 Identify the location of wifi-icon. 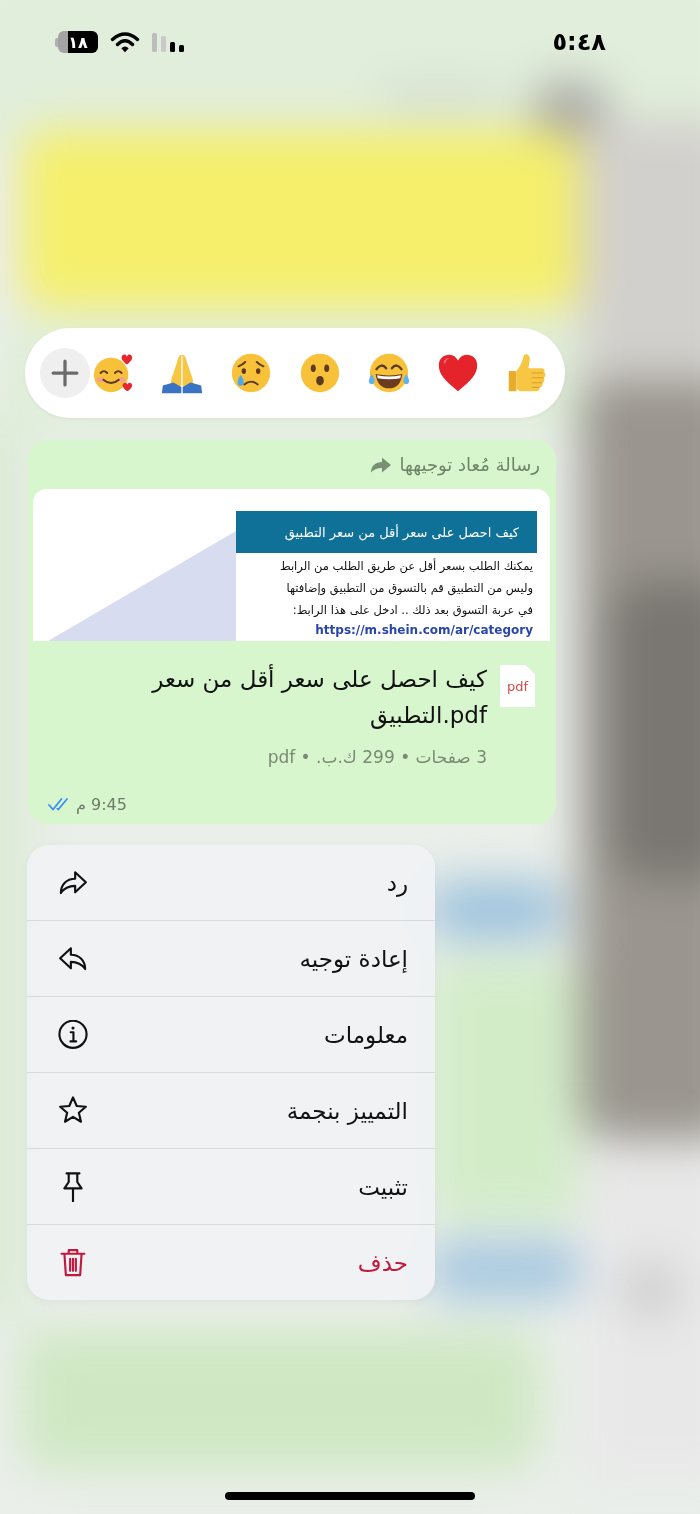
(125, 42).